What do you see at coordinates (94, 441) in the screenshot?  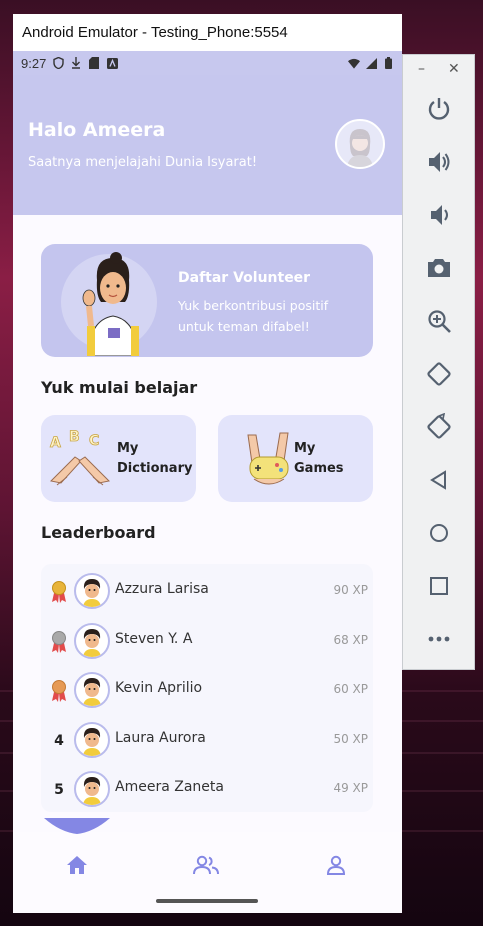 I see `svg-text: C` at bounding box center [94, 441].